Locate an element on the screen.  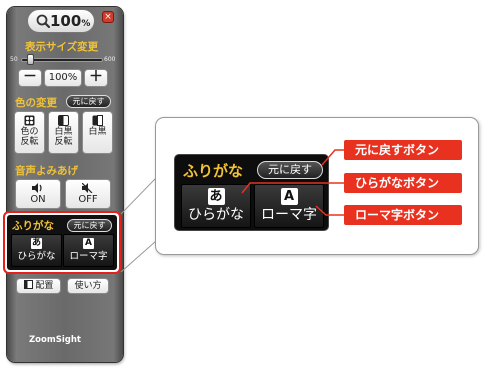
annotation-hiragana-button: ひらがなボタン is located at coordinates (403, 183).